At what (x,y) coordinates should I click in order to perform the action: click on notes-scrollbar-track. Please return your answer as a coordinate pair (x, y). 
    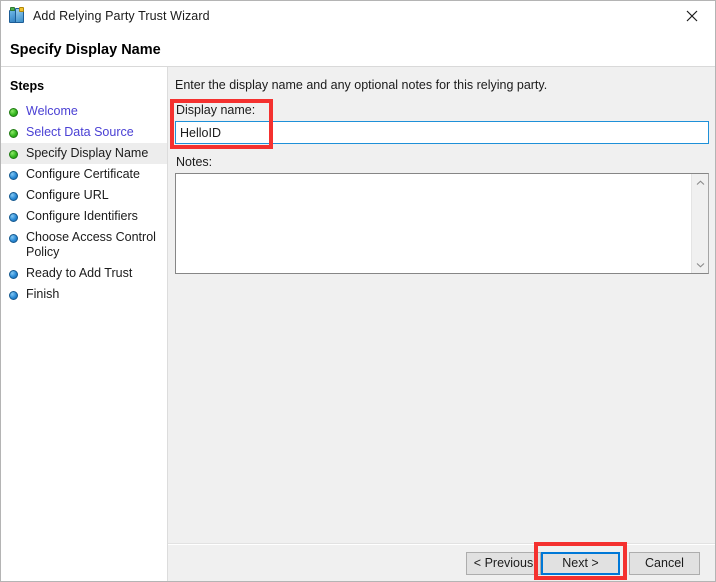
    Looking at the image, I should click on (700, 223).